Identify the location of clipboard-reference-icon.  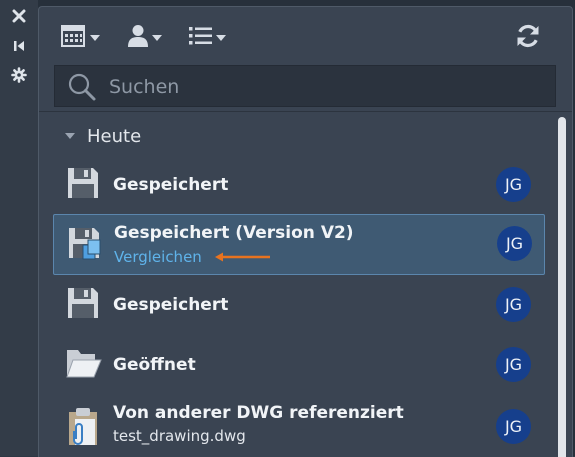
(84, 429).